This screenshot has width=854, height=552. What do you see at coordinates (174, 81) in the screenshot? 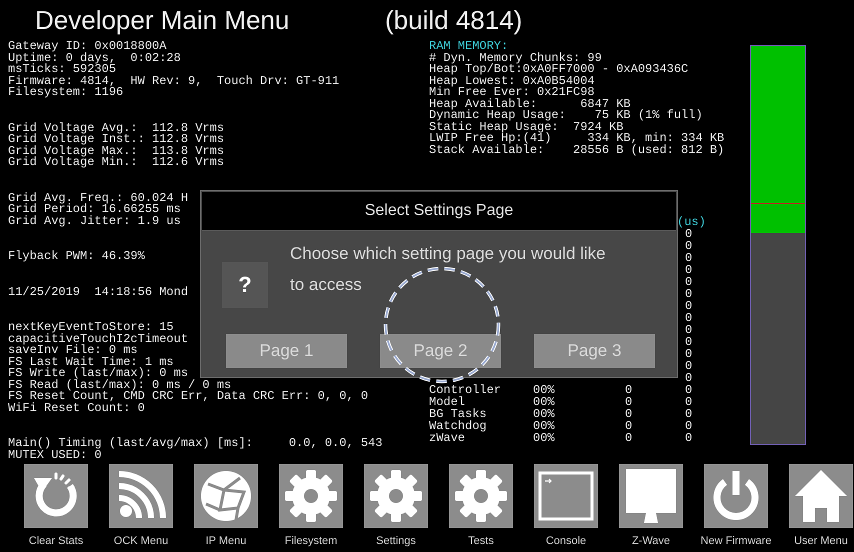
I see `status-line: Firmware: 4814, HW Rev: 9, Touch Drv: GT-911` at bounding box center [174, 81].